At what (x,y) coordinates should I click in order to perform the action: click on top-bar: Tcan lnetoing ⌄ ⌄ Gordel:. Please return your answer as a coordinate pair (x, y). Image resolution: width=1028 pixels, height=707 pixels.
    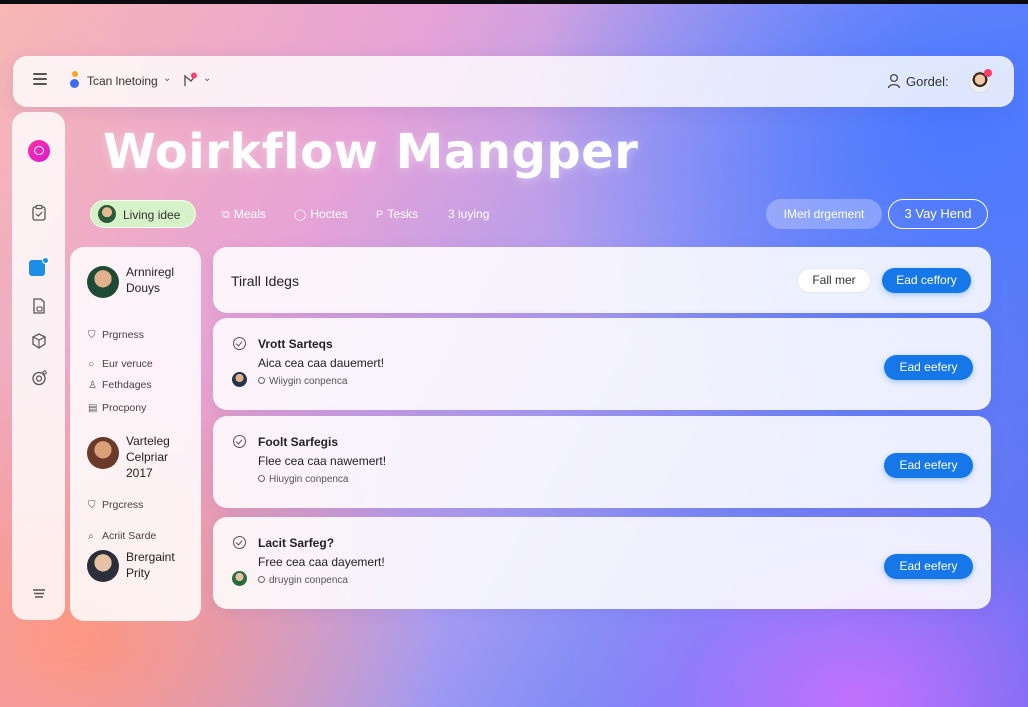
    Looking at the image, I should click on (513, 81).